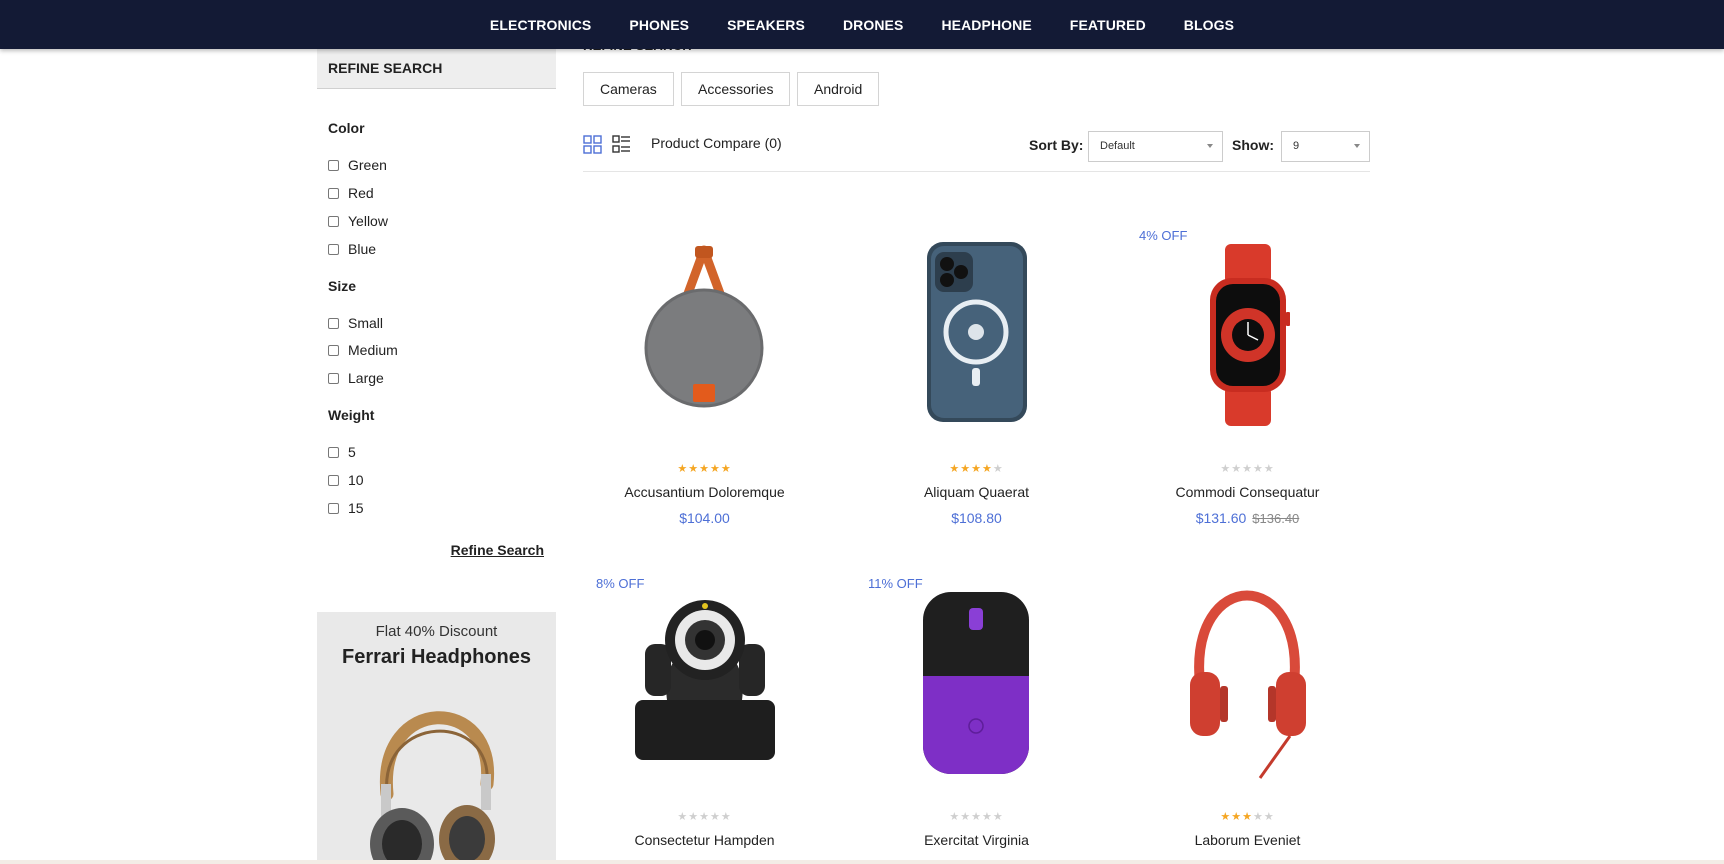 This screenshot has height=864, width=1724. I want to click on product-price: $131.60 $136.40, so click(1247, 518).